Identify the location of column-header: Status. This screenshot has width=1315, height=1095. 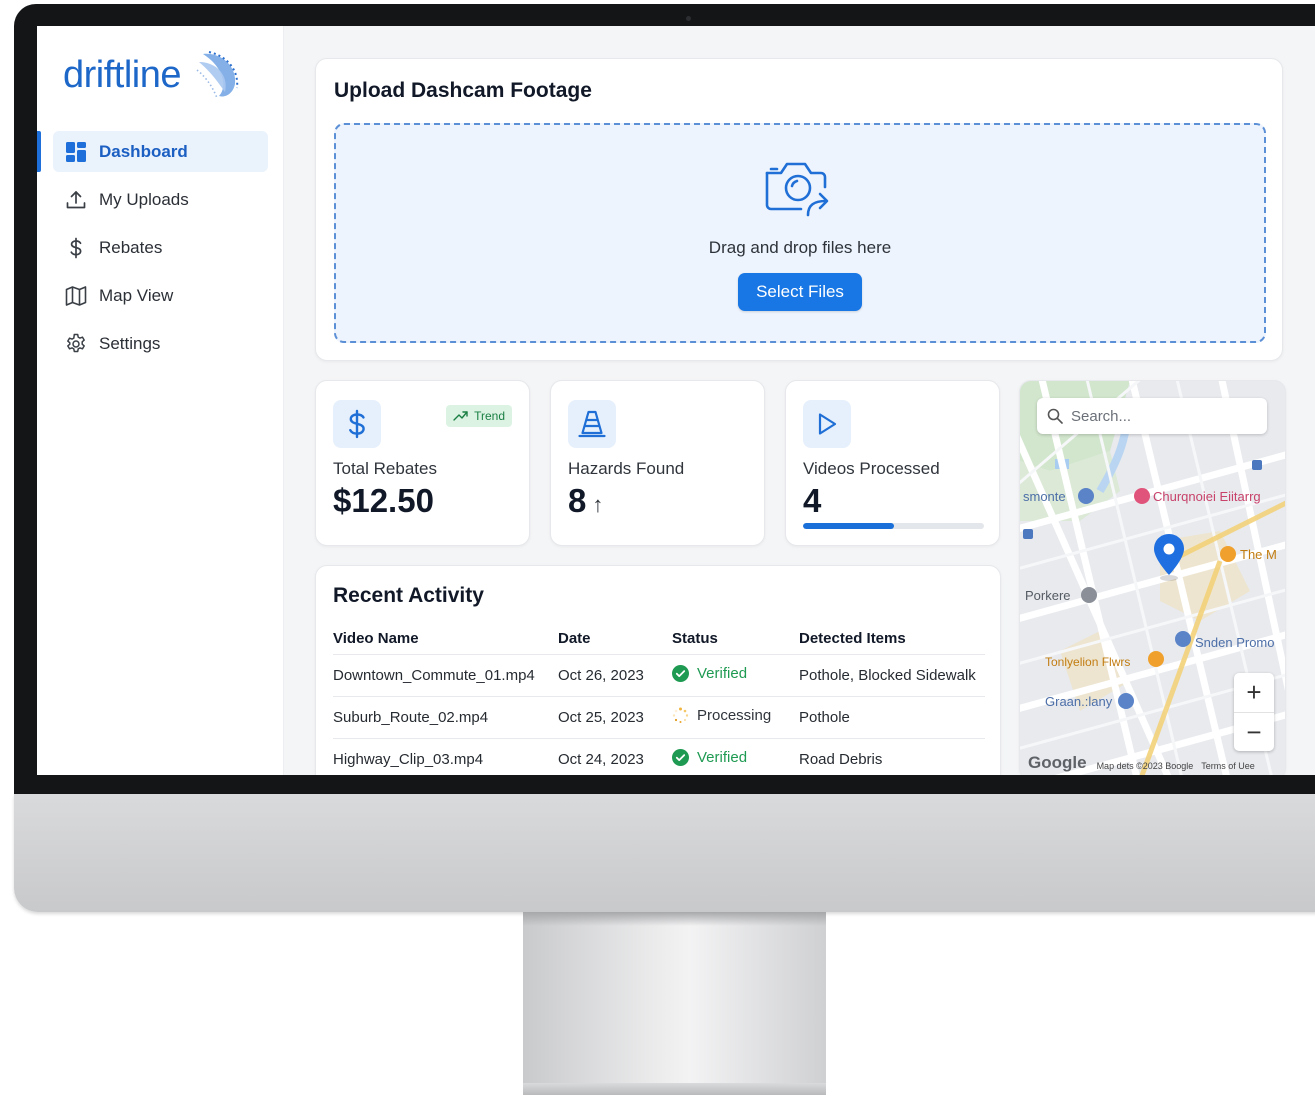
(735, 639).